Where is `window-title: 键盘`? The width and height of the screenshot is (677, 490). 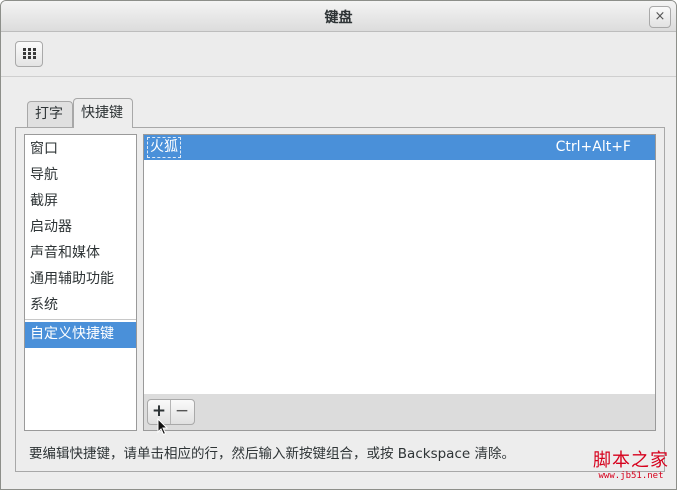 window-title: 键盘 is located at coordinates (338, 18).